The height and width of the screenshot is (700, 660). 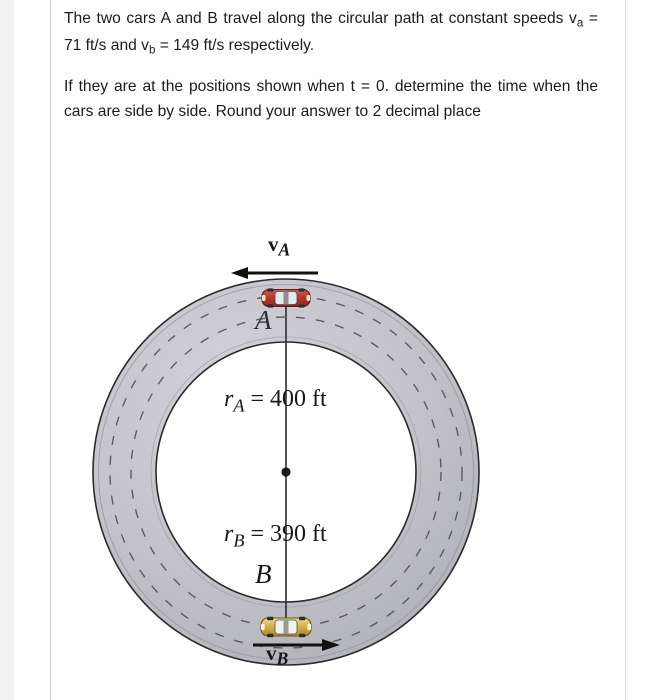 I want to click on vertical-scrollbar, so click(x=651, y=350).